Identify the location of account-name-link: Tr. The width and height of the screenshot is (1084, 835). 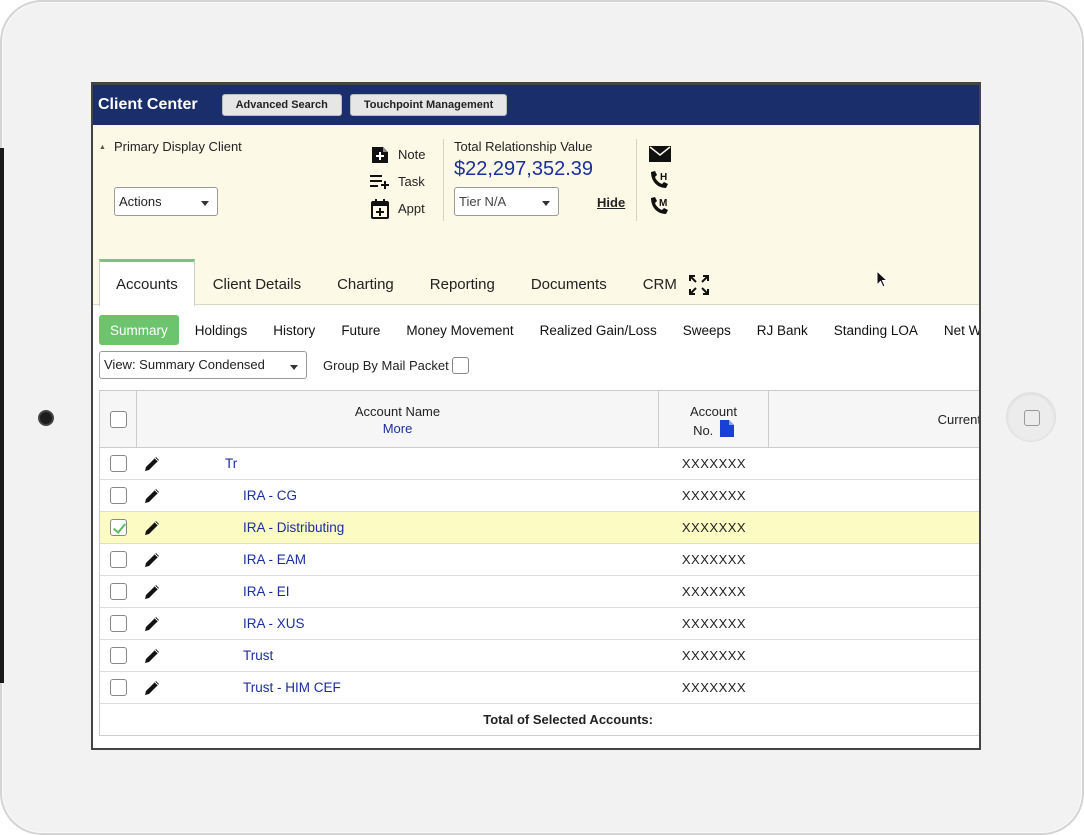
(413, 463).